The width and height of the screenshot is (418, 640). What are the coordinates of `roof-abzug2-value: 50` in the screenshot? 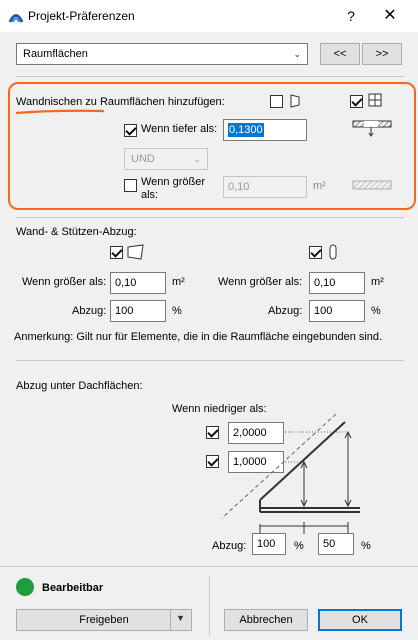 It's located at (329, 544).